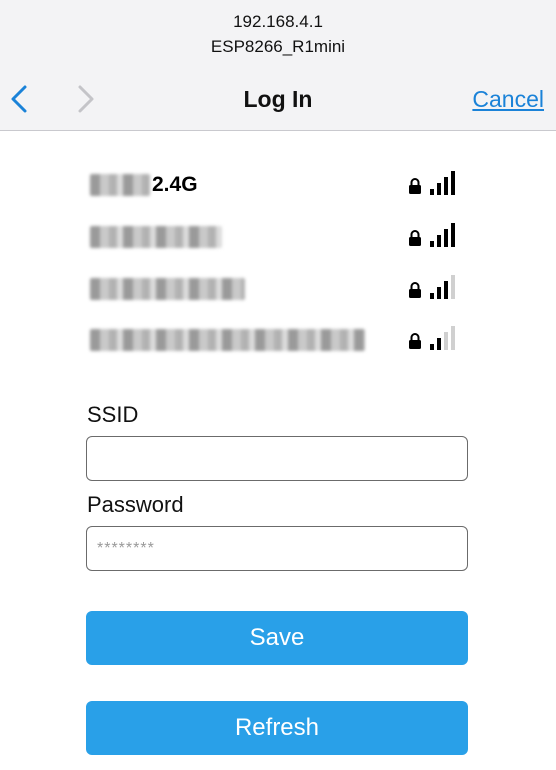  I want to click on network-name: 2.4G, so click(144, 185).